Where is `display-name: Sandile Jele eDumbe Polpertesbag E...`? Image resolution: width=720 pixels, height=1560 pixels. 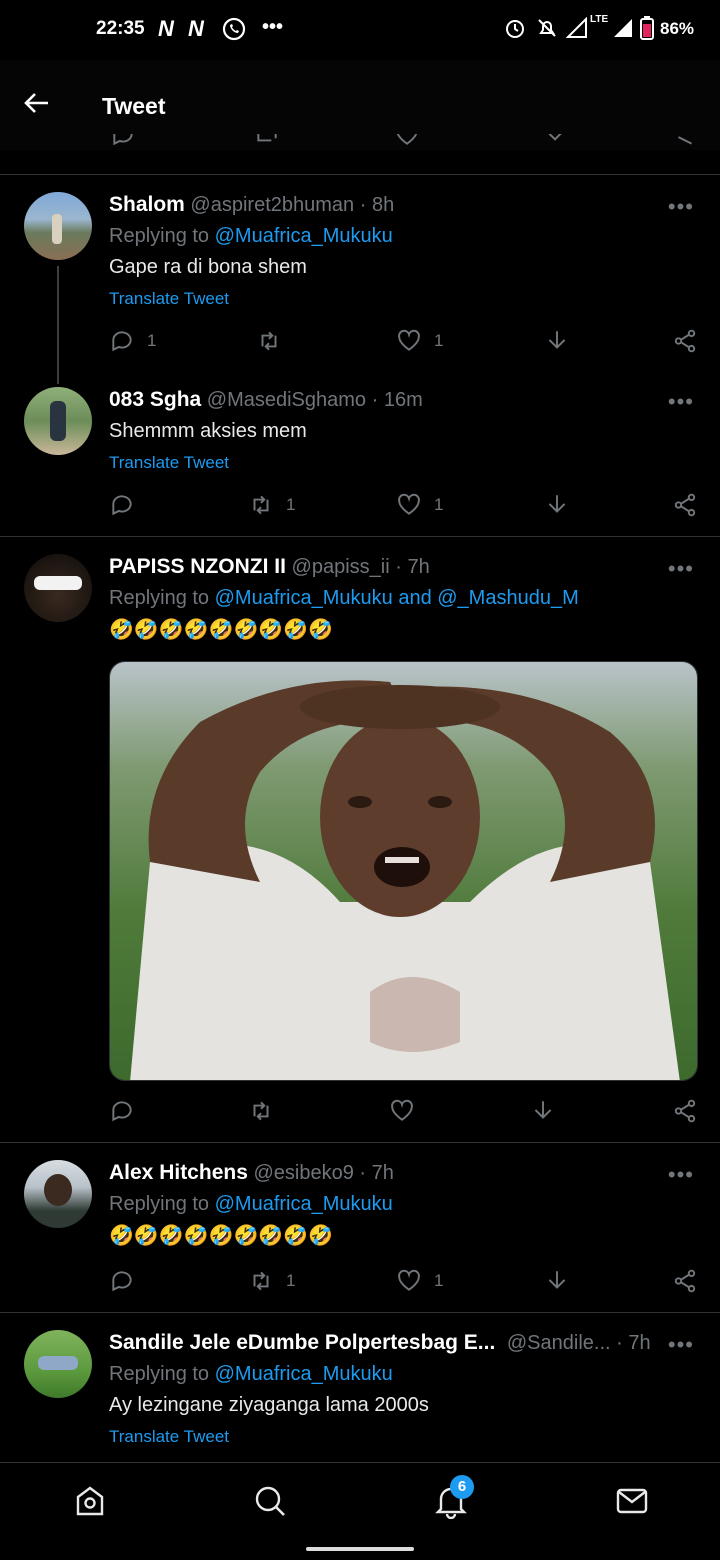 display-name: Sandile Jele eDumbe Polpertesbag E... is located at coordinates (302, 1342).